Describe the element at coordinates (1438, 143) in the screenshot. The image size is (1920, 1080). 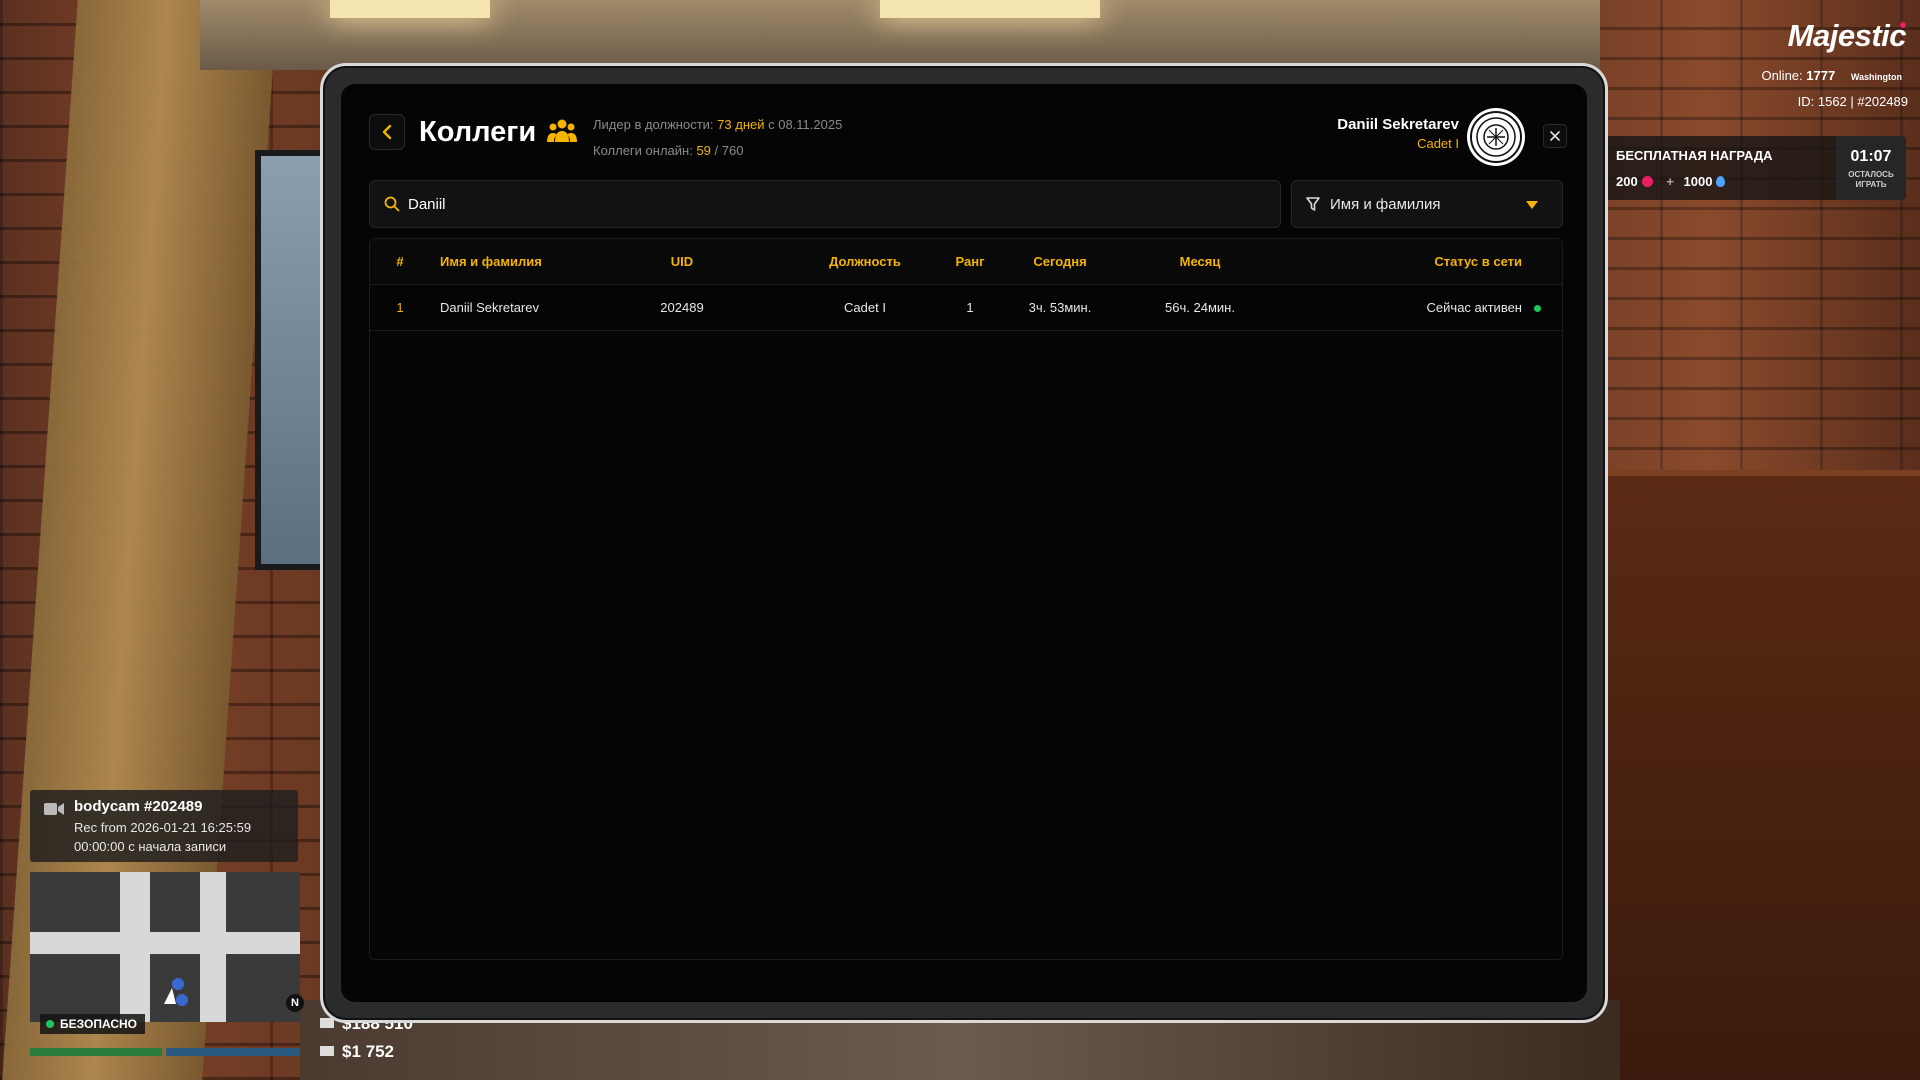
I see `user-rank: Cadet I` at that location.